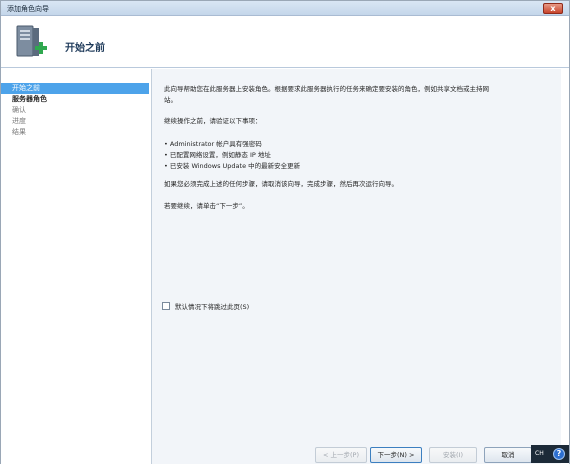 The width and height of the screenshot is (570, 464). I want to click on skip-page-checkbox, so click(166, 306).